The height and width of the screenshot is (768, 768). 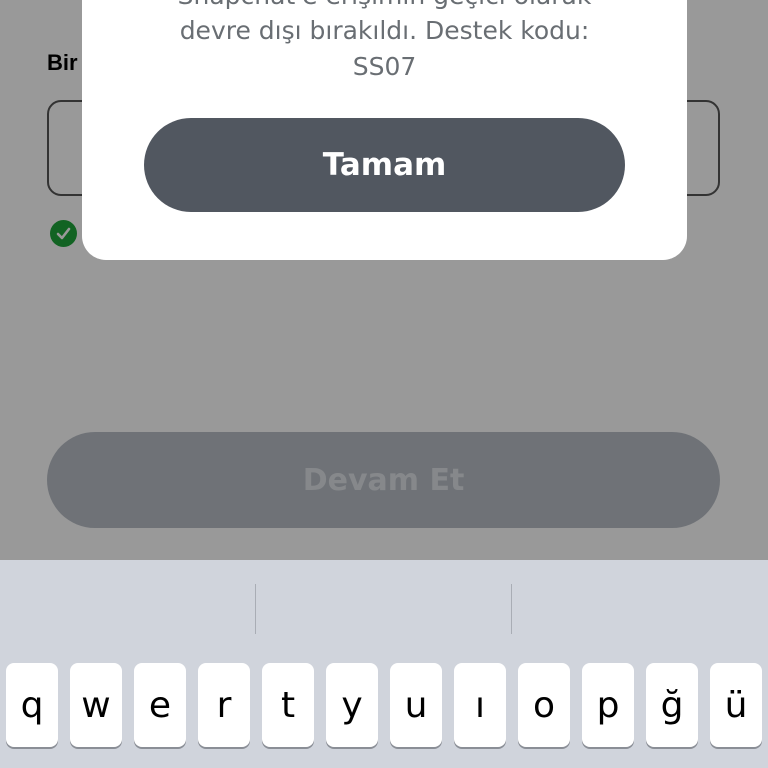 What do you see at coordinates (384, 7) in the screenshot?
I see `dialog-message-line: Snapchat'e erişimin geçici olarak` at bounding box center [384, 7].